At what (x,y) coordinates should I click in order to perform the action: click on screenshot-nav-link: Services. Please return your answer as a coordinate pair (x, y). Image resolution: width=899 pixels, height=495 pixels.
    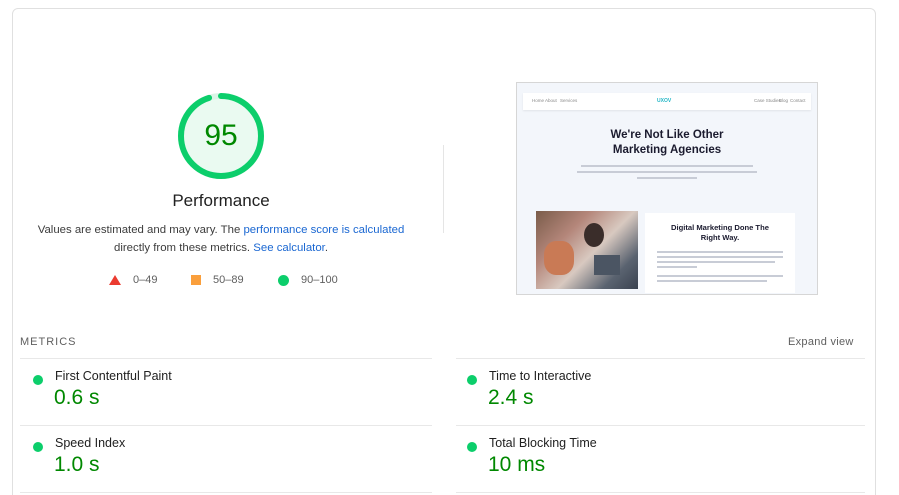
    Looking at the image, I should click on (569, 100).